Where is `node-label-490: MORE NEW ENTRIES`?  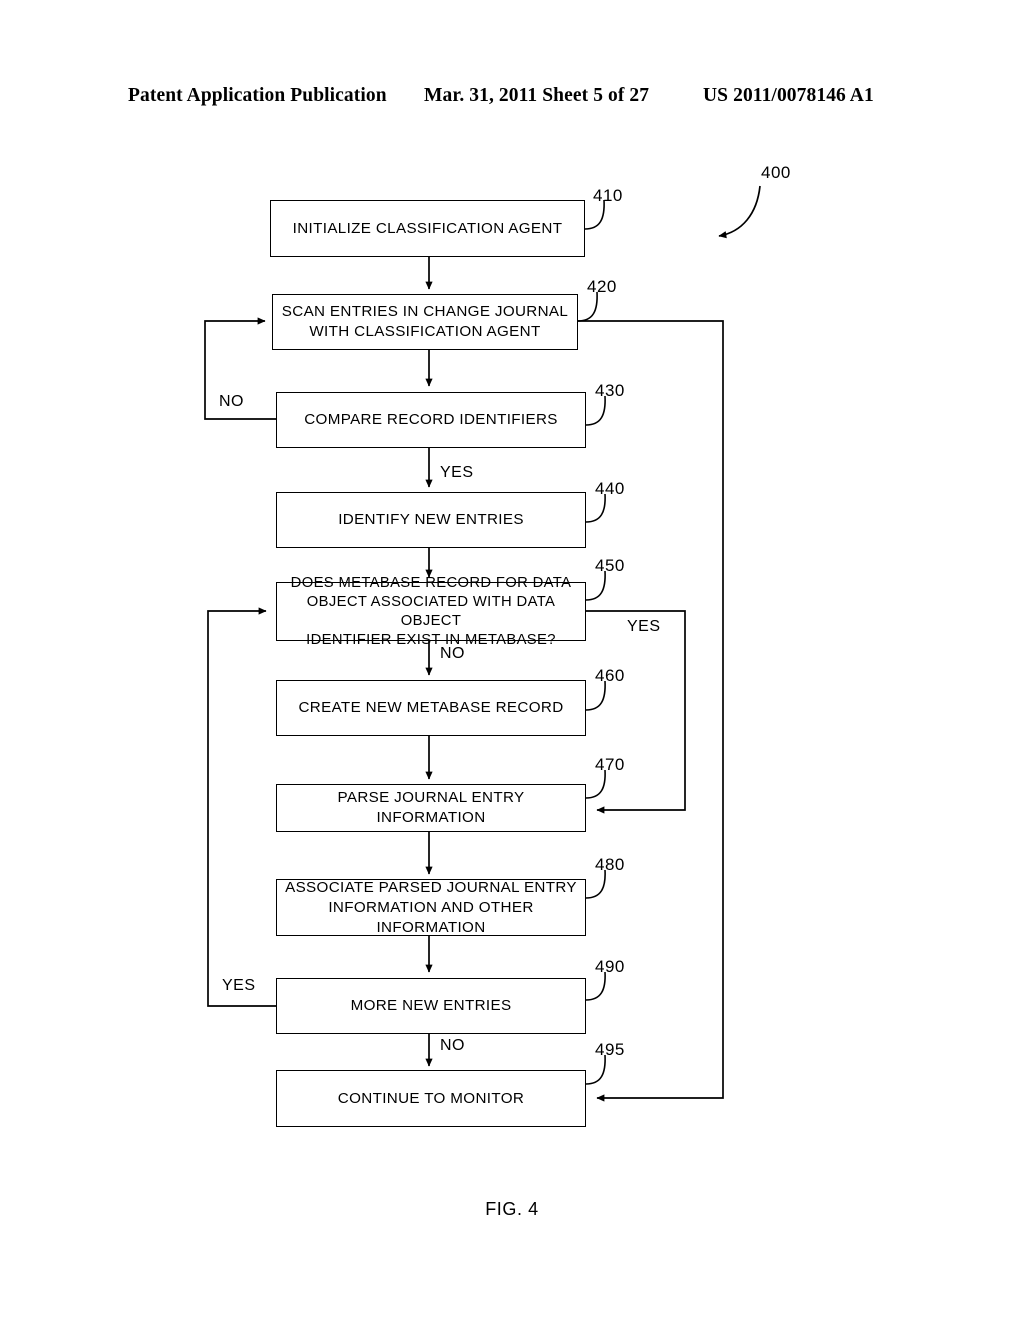
node-label-490: MORE NEW ENTRIES is located at coordinates (431, 1005).